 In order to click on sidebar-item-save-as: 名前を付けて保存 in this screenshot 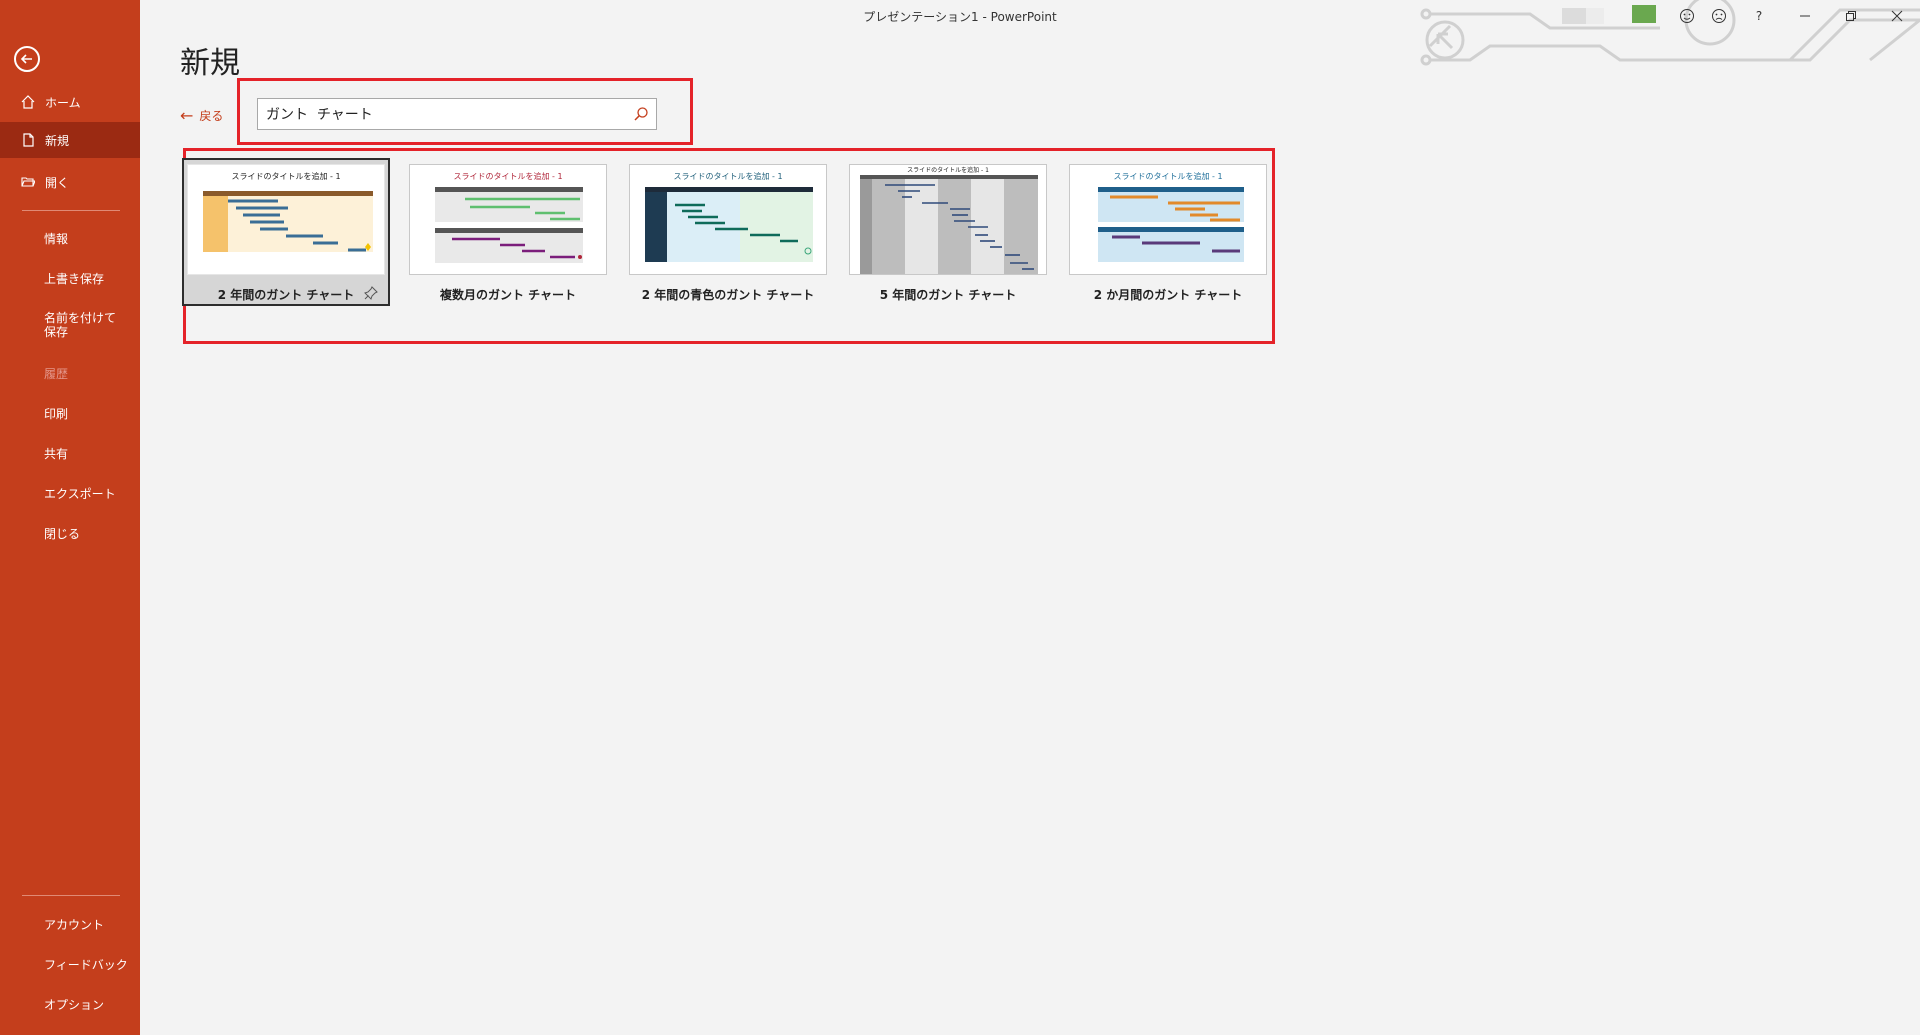, I will do `click(62, 329)`.